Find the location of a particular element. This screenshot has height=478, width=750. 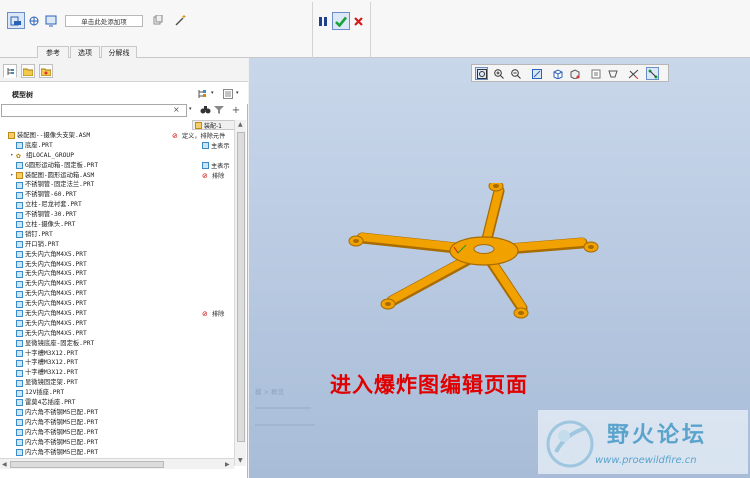

horizontal-scroll-thumb is located at coordinates (87, 464).